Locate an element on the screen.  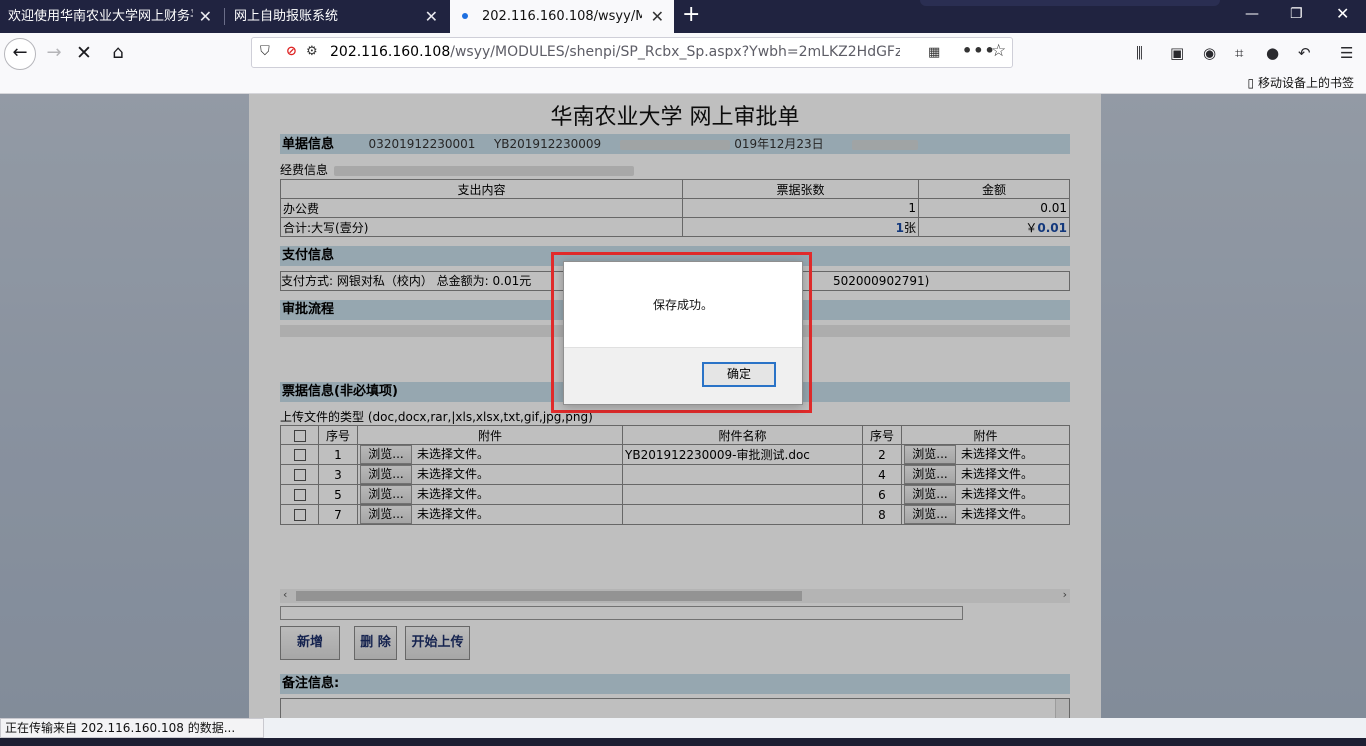
url-host: 202.116.160.108 is located at coordinates (390, 52).